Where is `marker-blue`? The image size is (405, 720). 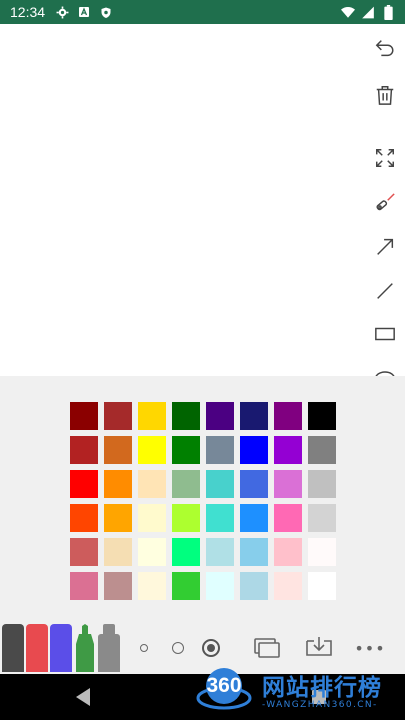
marker-blue is located at coordinates (61, 648).